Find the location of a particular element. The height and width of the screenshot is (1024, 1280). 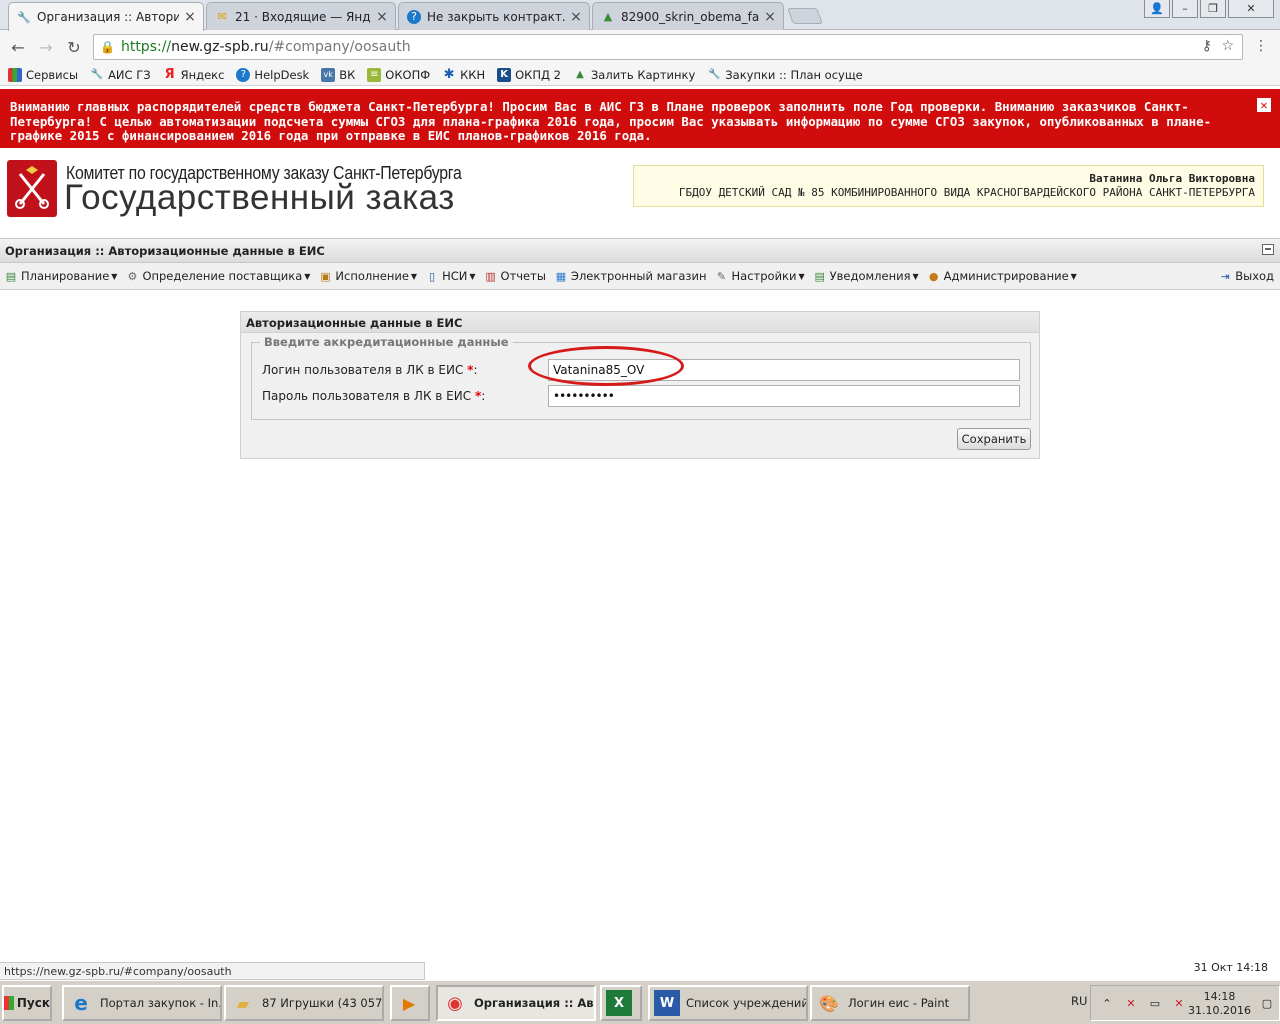

menu-label: Исполнение is located at coordinates (372, 276).